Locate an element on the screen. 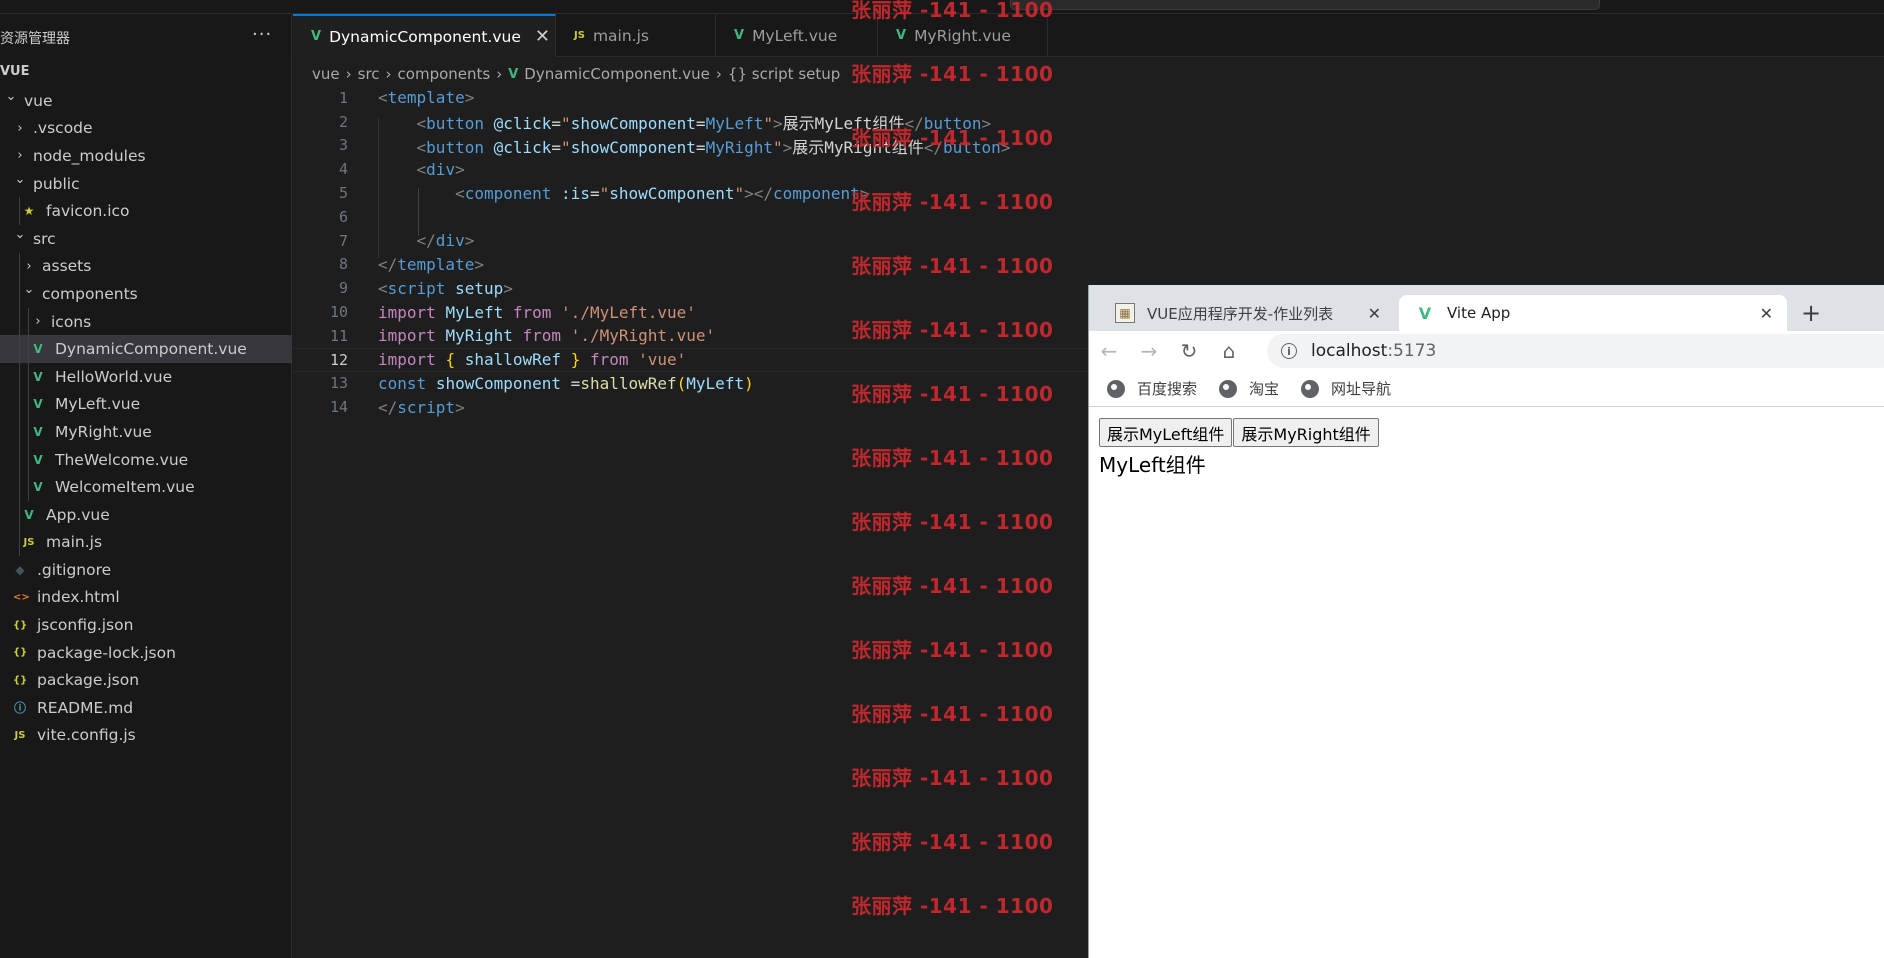 Image resolution: width=1884 pixels, height=958 pixels. browser-tab-homework: ▦ VUE应用程序开发-作业列表 ✕ is located at coordinates (1247, 313).